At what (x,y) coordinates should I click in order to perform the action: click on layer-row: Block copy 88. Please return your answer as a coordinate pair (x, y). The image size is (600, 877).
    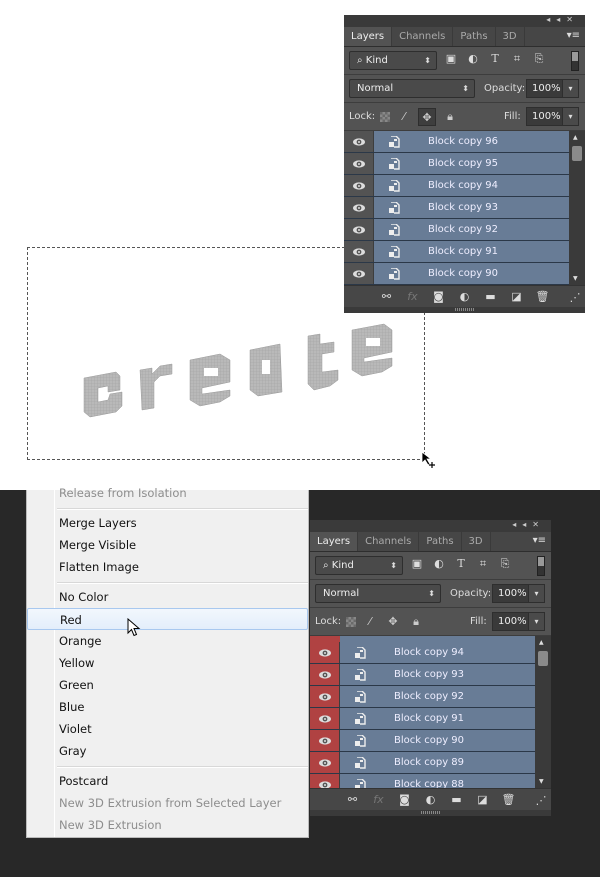
    Looking at the image, I should click on (430, 781).